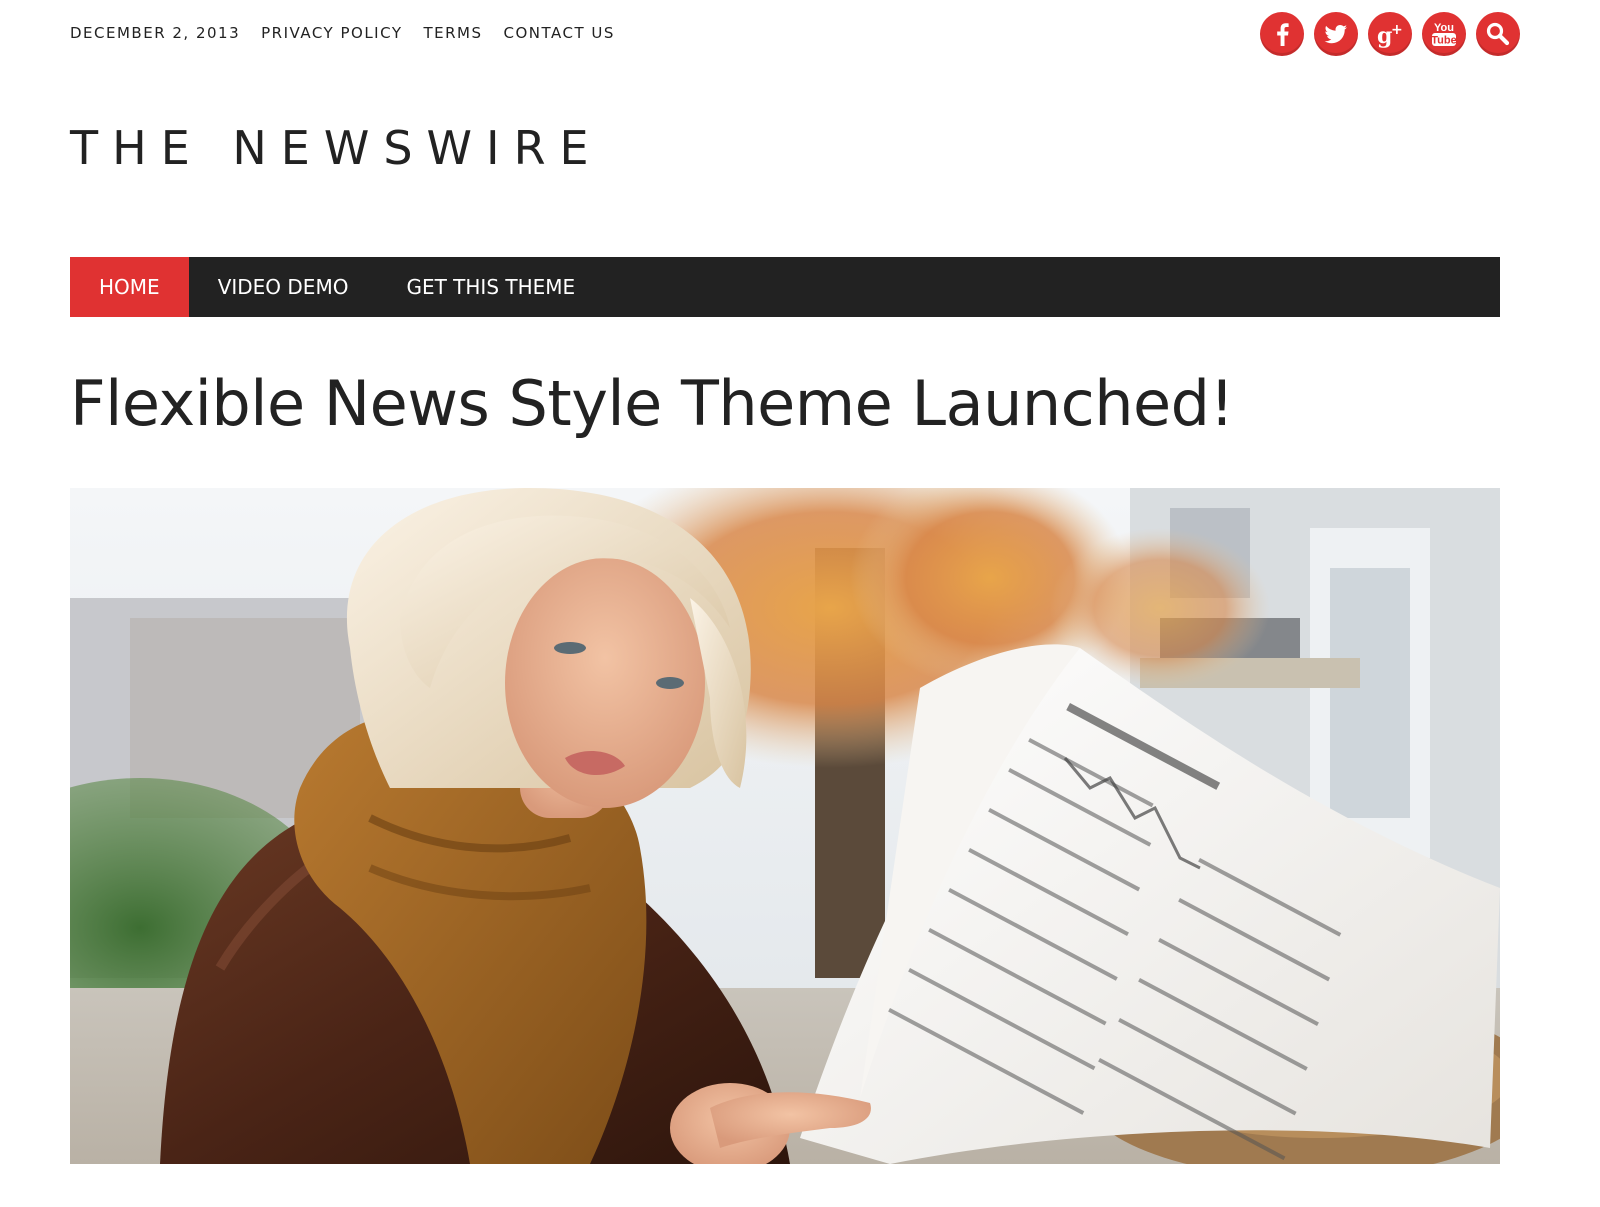 The width and height of the screenshot is (1600, 1207). What do you see at coordinates (336, 148) in the screenshot?
I see `site-title: THE NEWSWIRE` at bounding box center [336, 148].